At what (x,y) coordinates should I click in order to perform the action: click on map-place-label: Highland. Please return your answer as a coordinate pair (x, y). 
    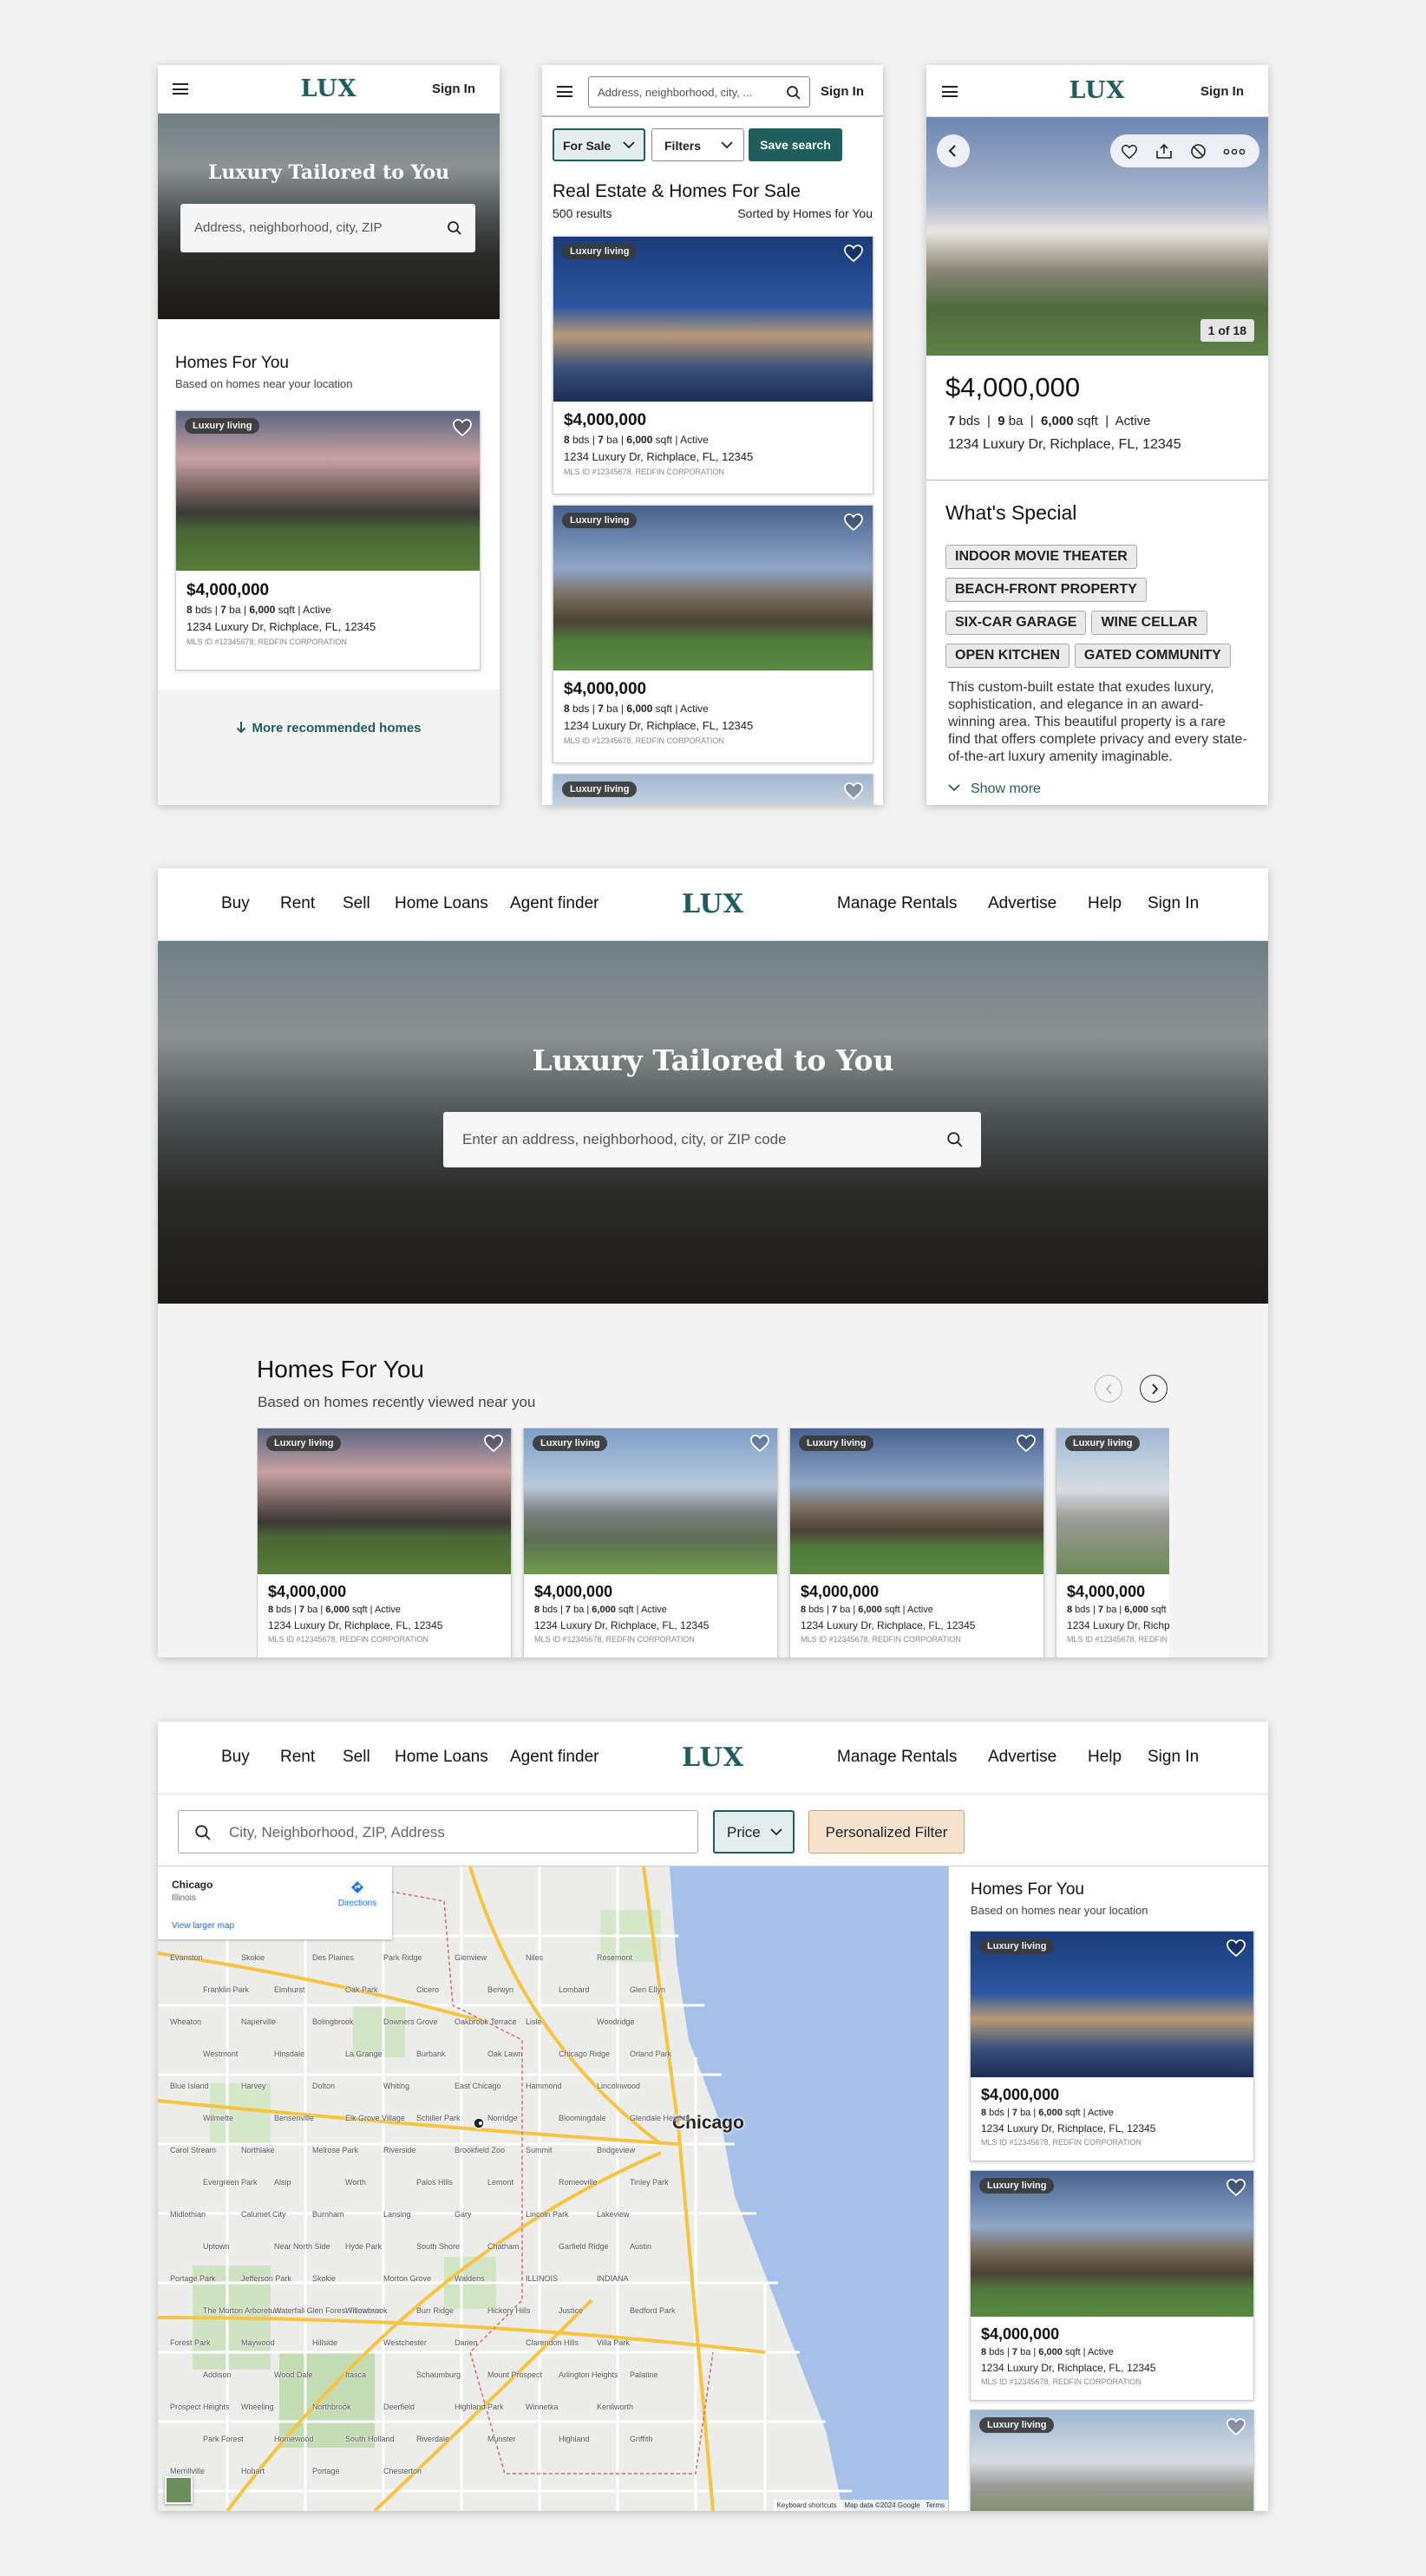
    Looking at the image, I should click on (574, 2439).